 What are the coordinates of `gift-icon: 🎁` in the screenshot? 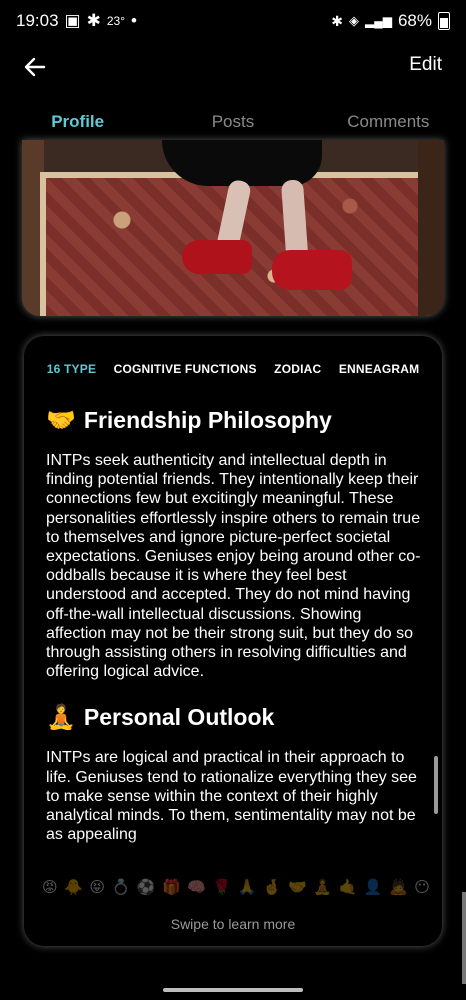 It's located at (171, 887).